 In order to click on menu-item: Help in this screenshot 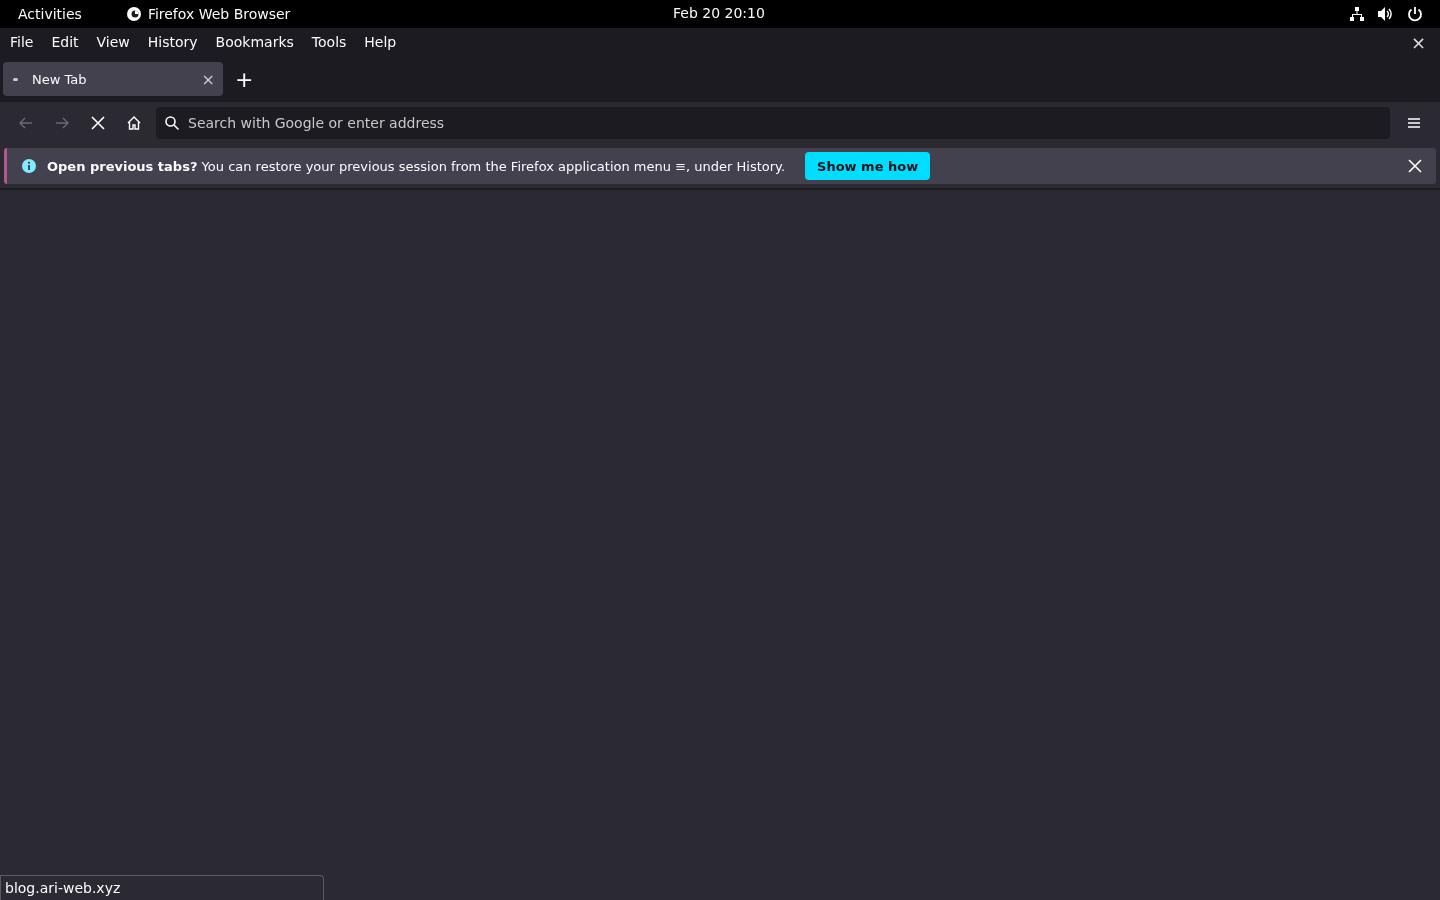, I will do `click(380, 42)`.